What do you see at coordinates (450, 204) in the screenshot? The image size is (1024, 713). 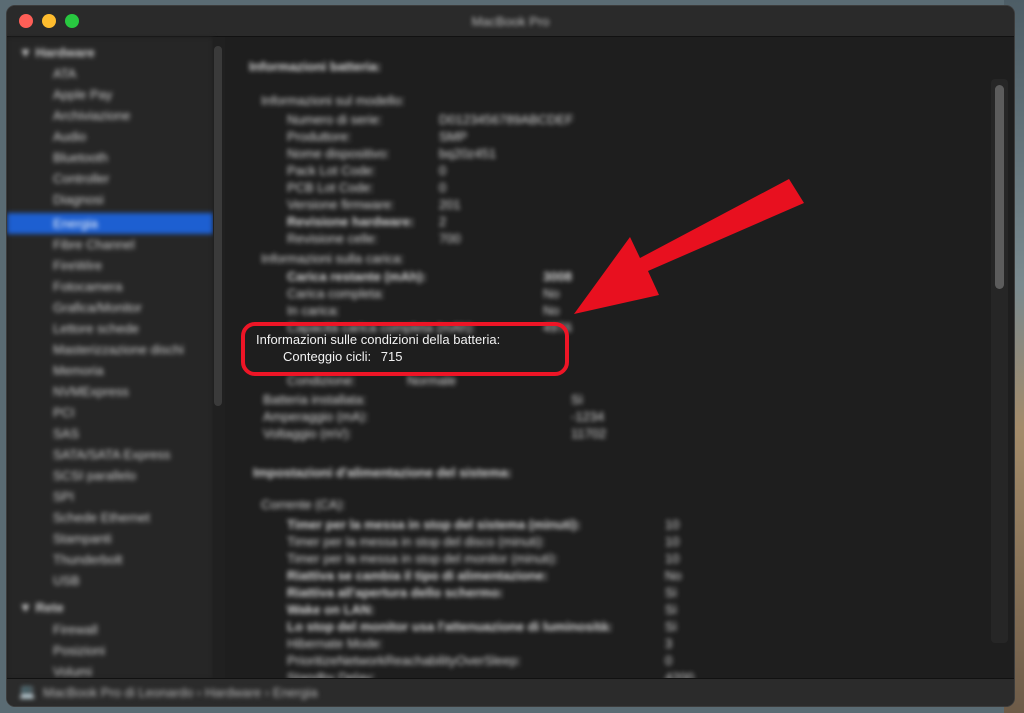 I see `row-value: 201` at bounding box center [450, 204].